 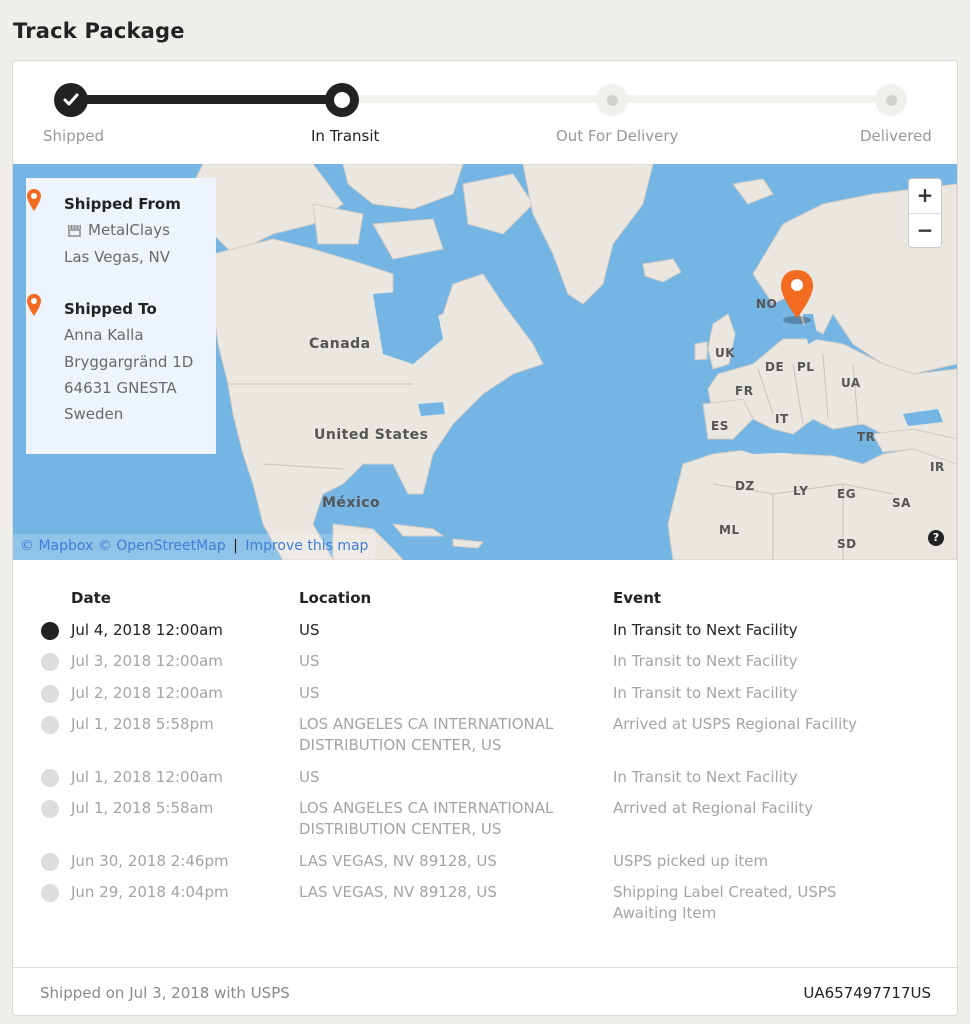 I want to click on map-label-sa: SA, so click(x=901, y=503).